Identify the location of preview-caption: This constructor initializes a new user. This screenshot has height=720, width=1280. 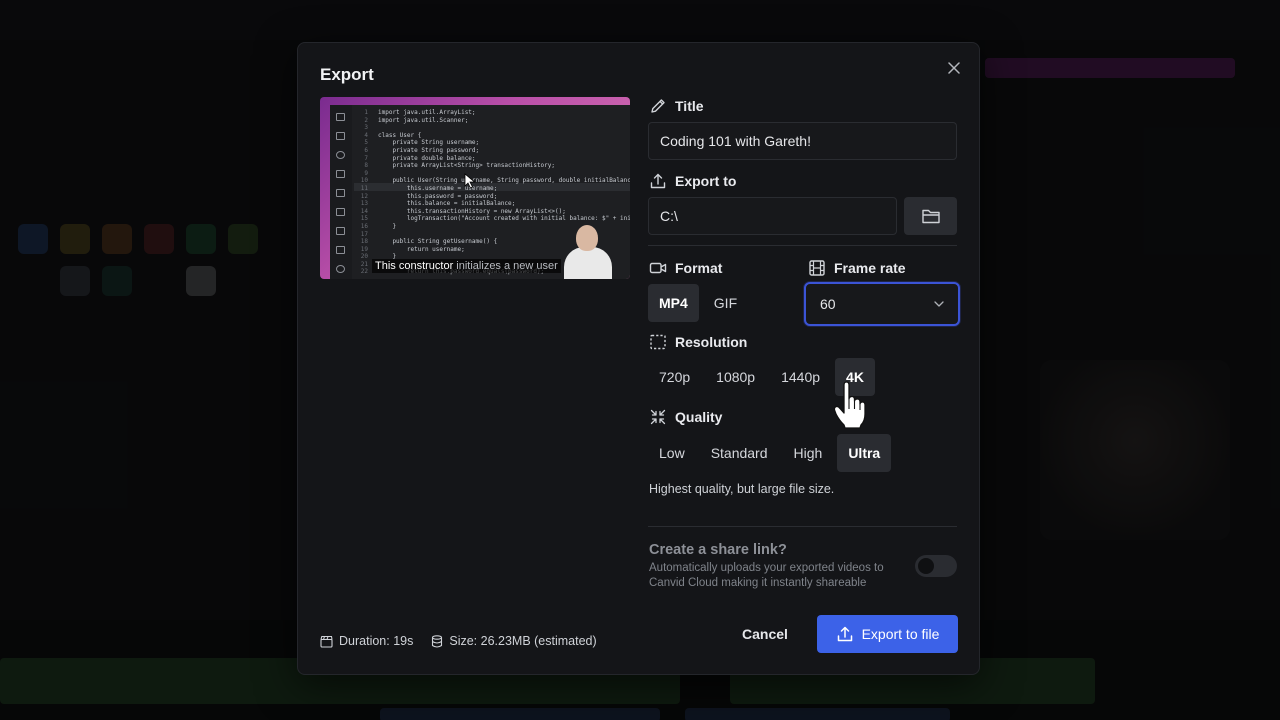
(466, 266).